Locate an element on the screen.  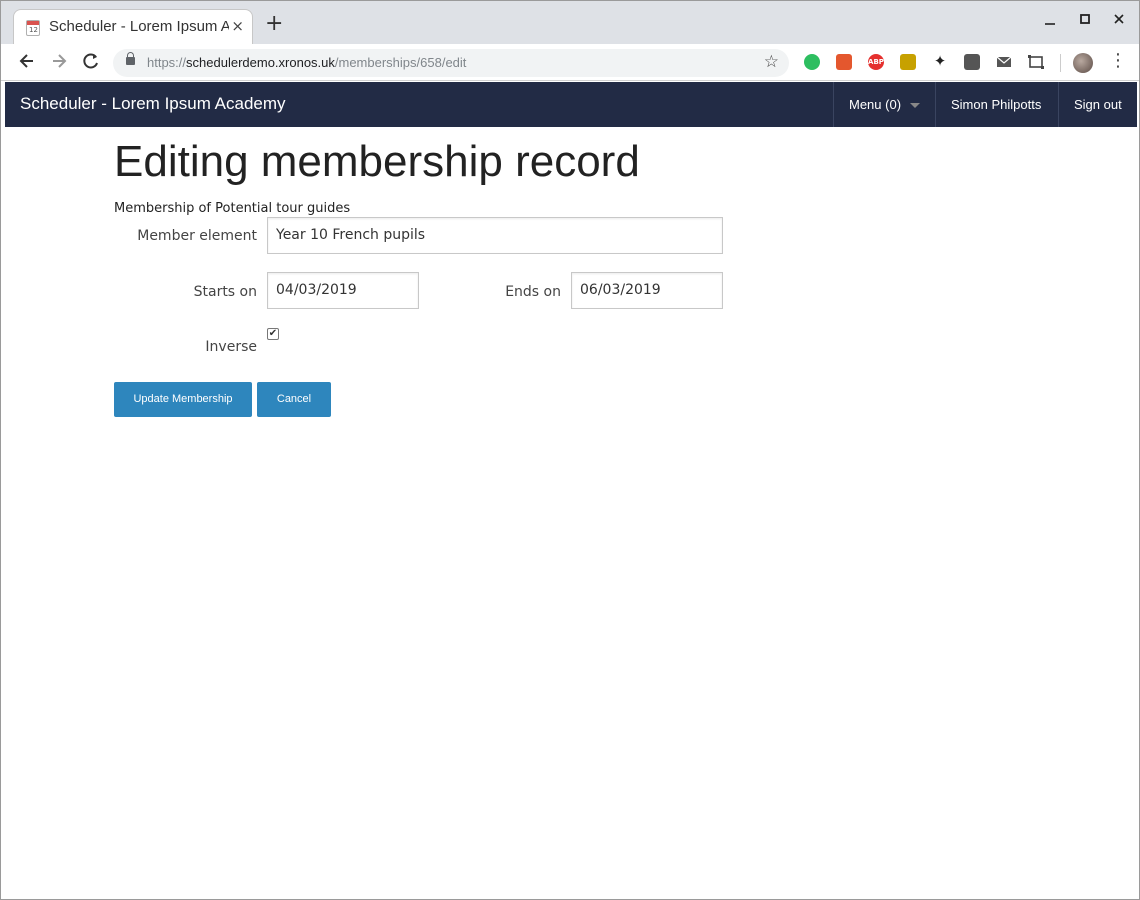
forward-icon is located at coordinates (59, 63).